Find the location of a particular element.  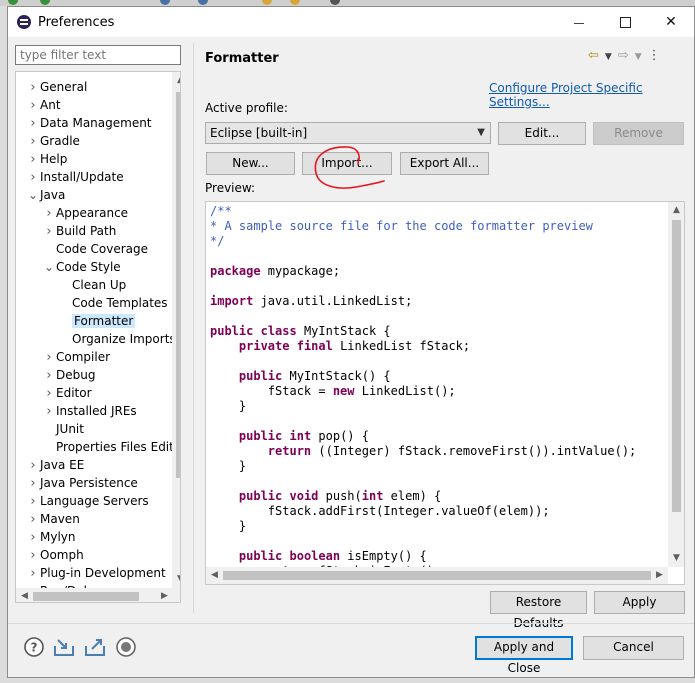

tree-item-build-path: › Build Path is located at coordinates (79, 231).